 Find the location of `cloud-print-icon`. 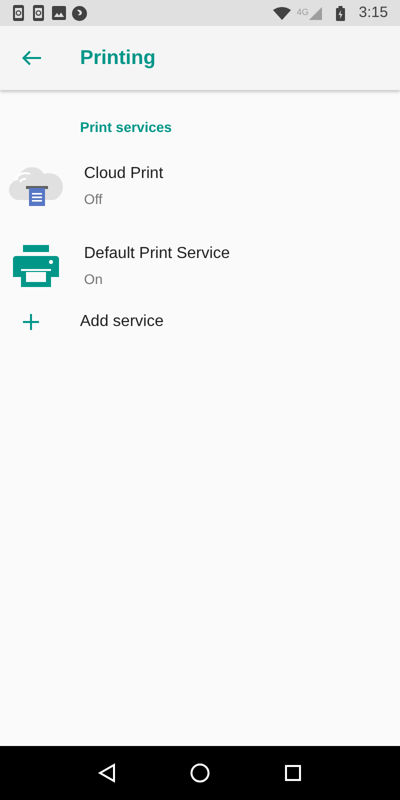

cloud-print-icon is located at coordinates (36, 186).